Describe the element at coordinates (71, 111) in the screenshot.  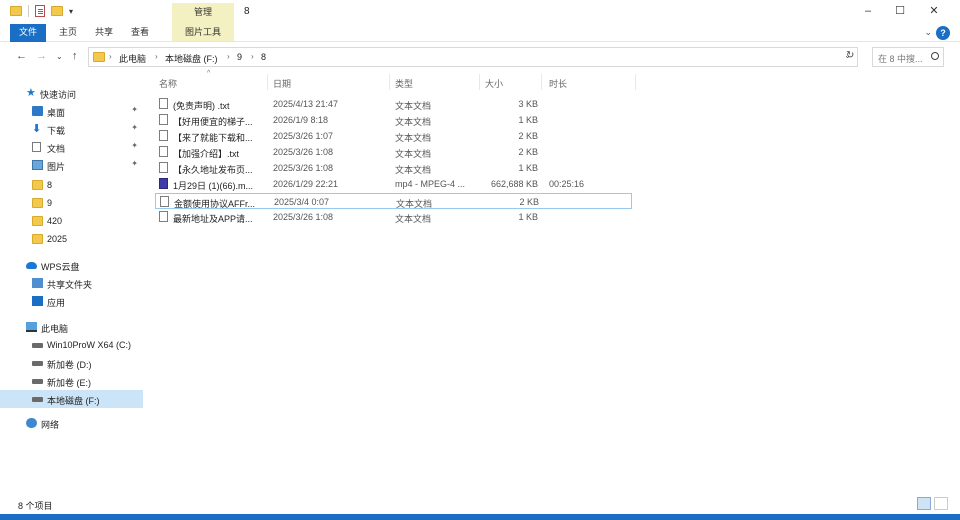
I see `sidebar-item-desktop: 桌面 ✦` at that location.